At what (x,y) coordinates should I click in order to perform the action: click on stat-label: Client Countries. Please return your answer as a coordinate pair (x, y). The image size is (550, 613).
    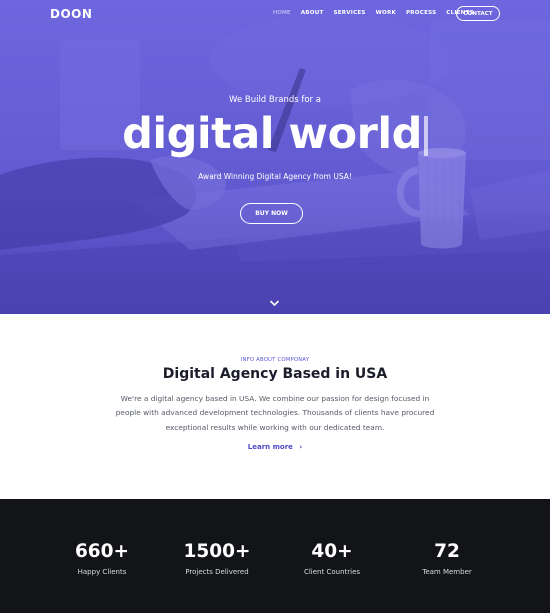
    Looking at the image, I should click on (332, 572).